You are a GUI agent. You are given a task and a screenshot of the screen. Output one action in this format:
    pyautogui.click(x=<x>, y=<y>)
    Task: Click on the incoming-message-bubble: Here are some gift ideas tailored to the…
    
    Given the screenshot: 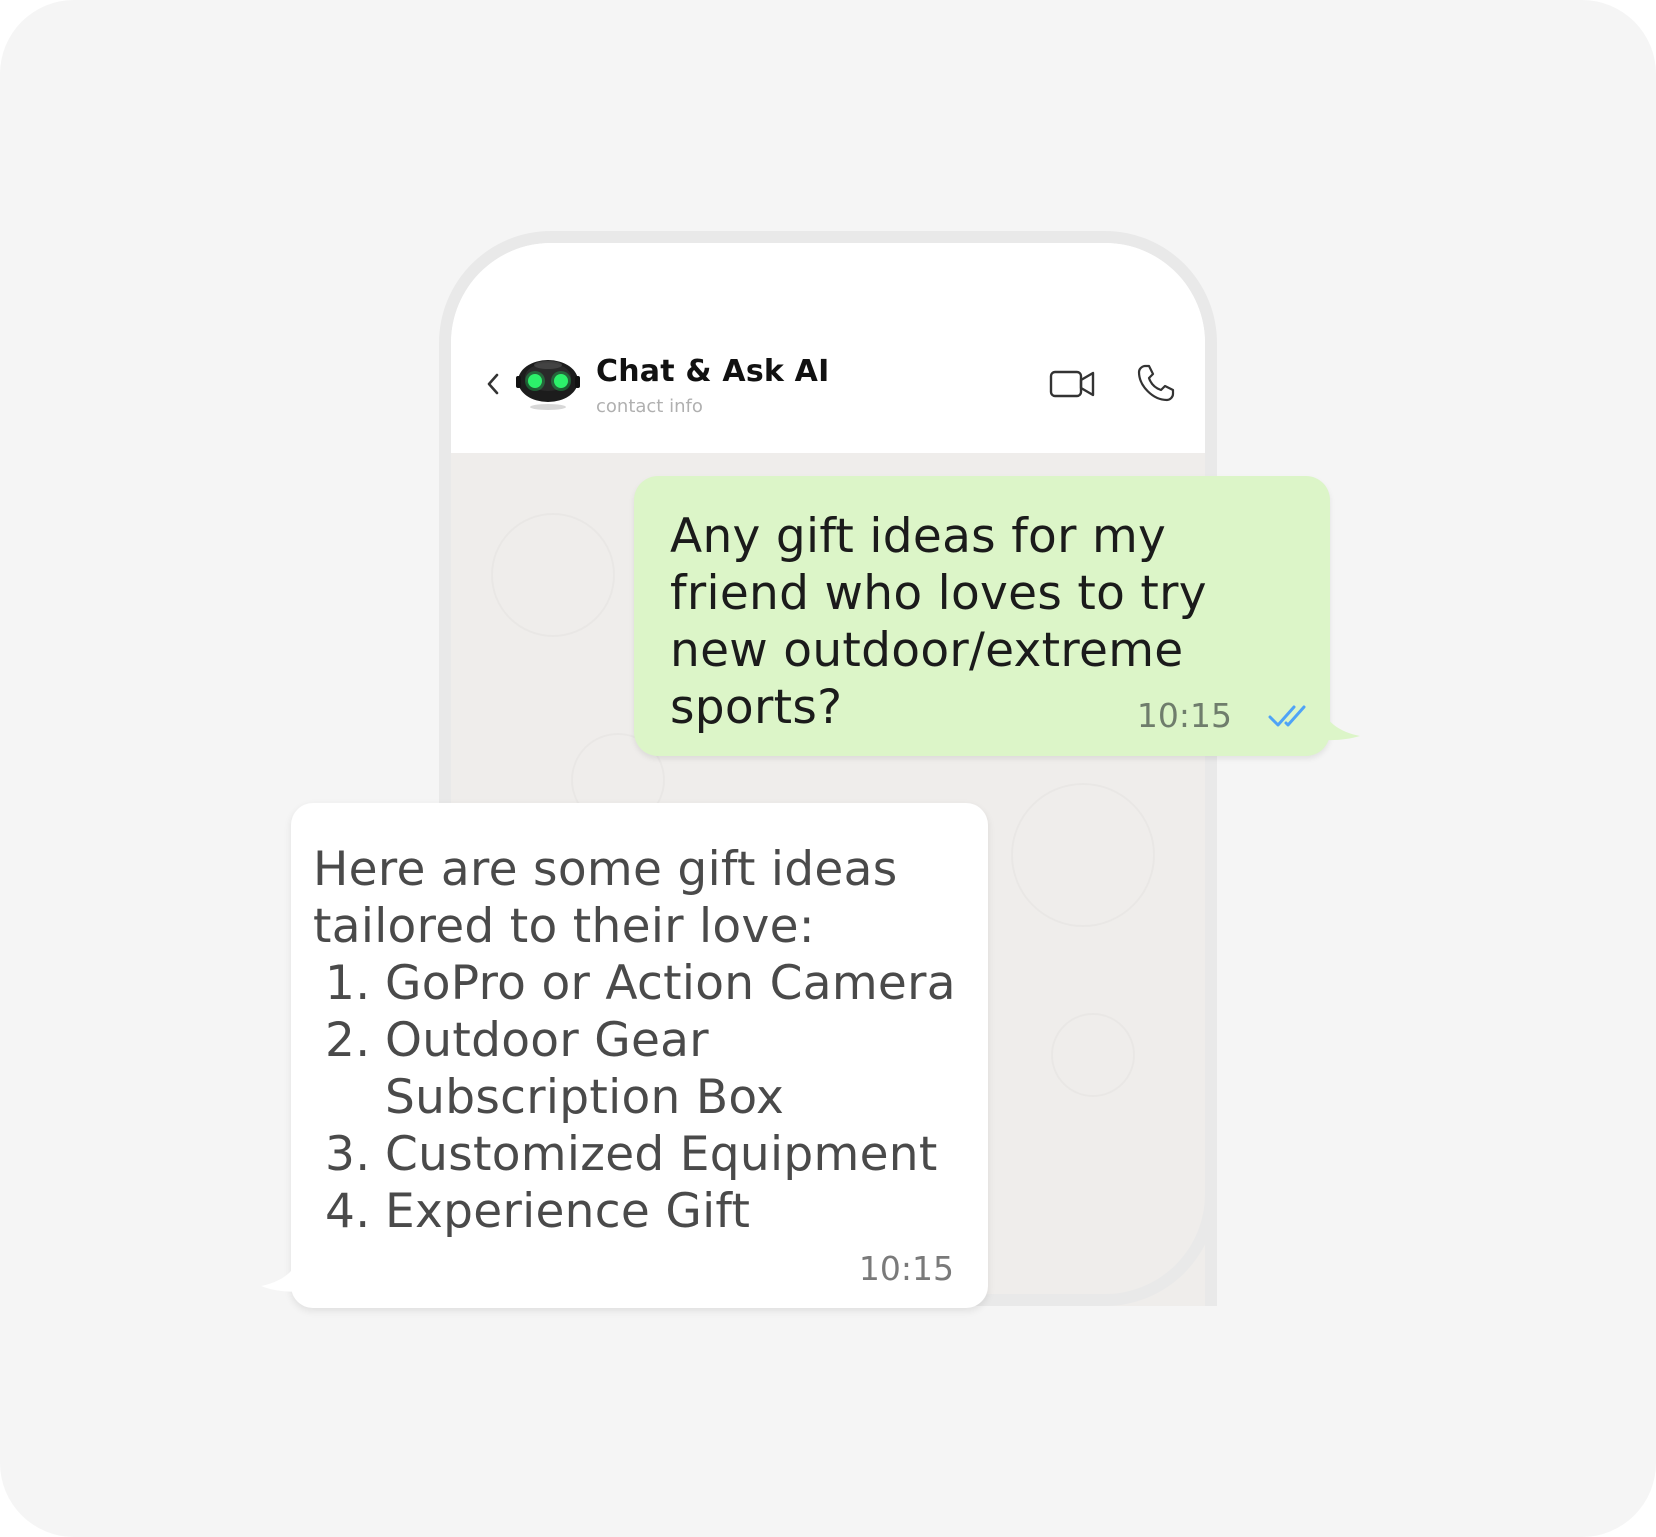 What is the action you would take?
    pyautogui.click(x=624, y=1055)
    